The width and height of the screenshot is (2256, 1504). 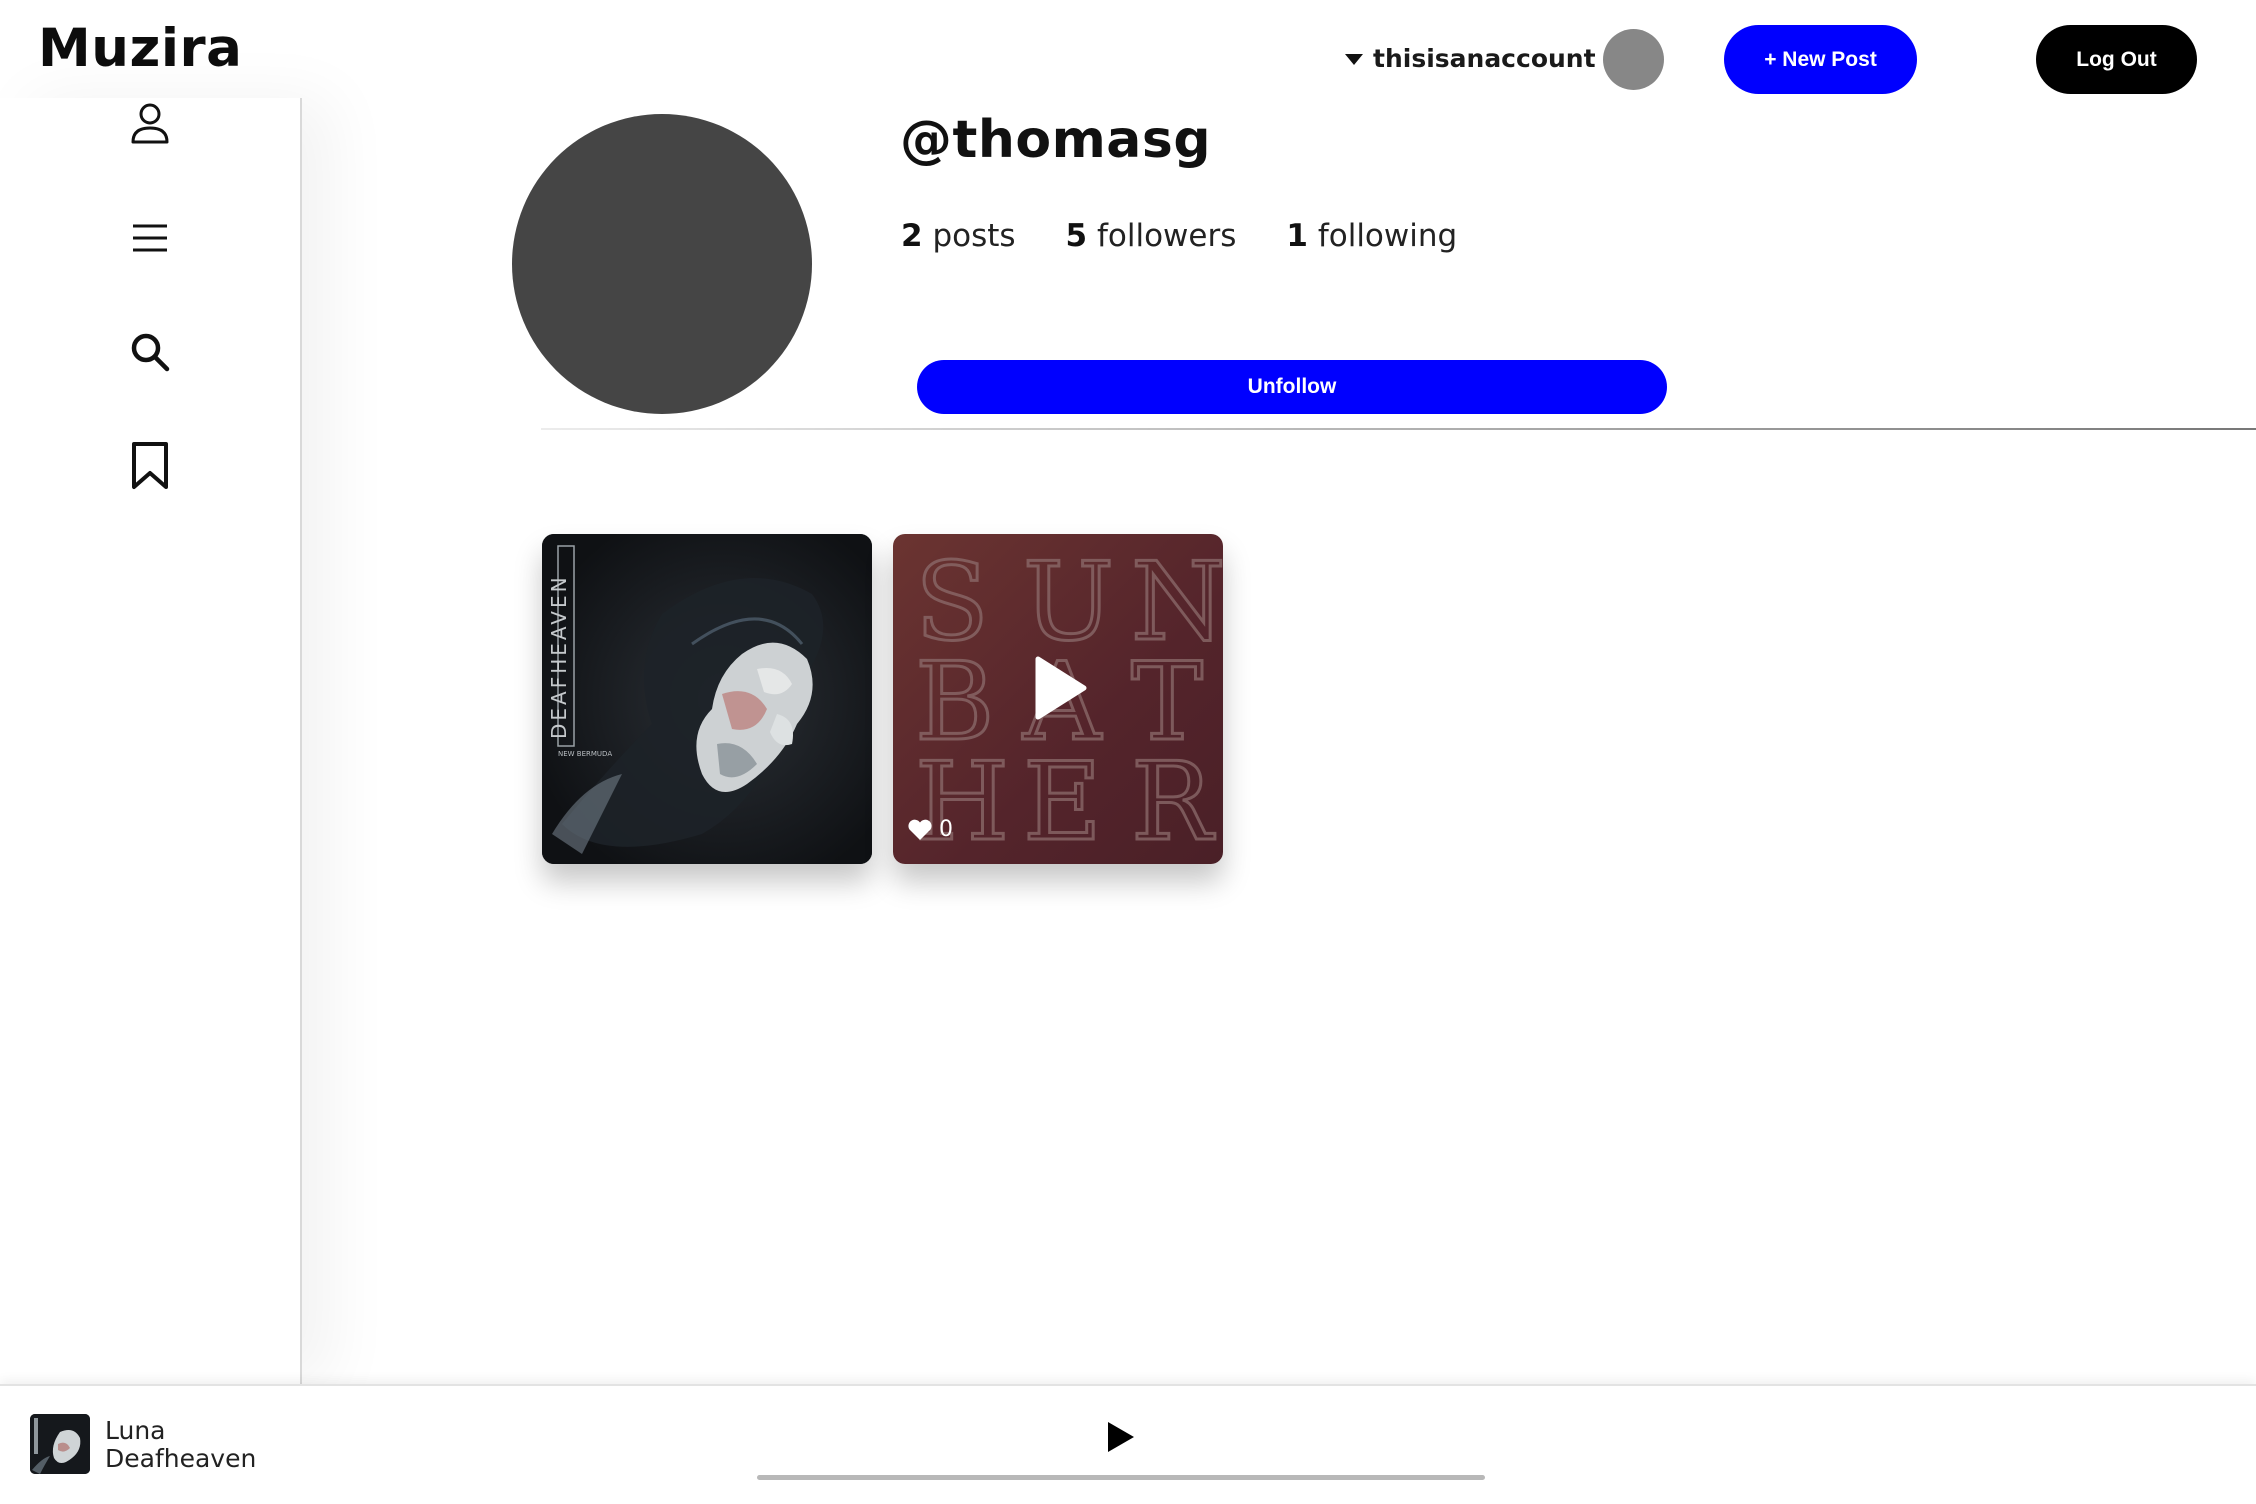 I want to click on heart-icon, so click(x=920, y=829).